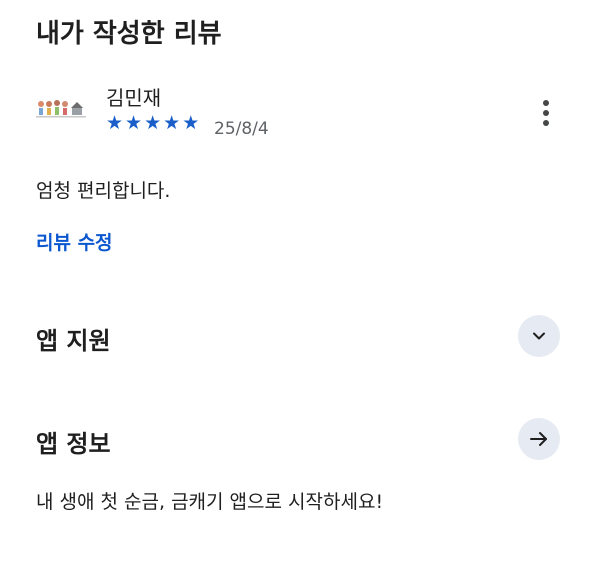 This screenshot has width=600, height=561. I want to click on app-info-title: 앱 정보, so click(73, 441).